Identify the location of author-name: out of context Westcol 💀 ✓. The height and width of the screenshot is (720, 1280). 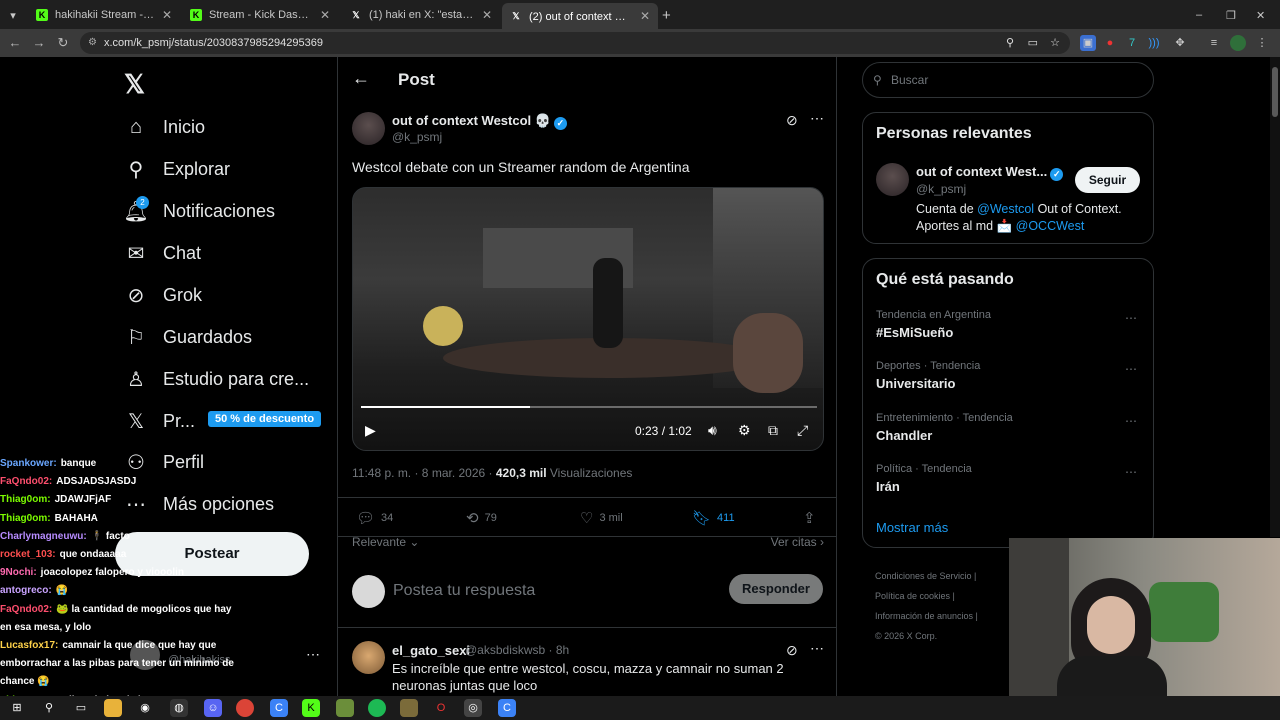
(479, 121).